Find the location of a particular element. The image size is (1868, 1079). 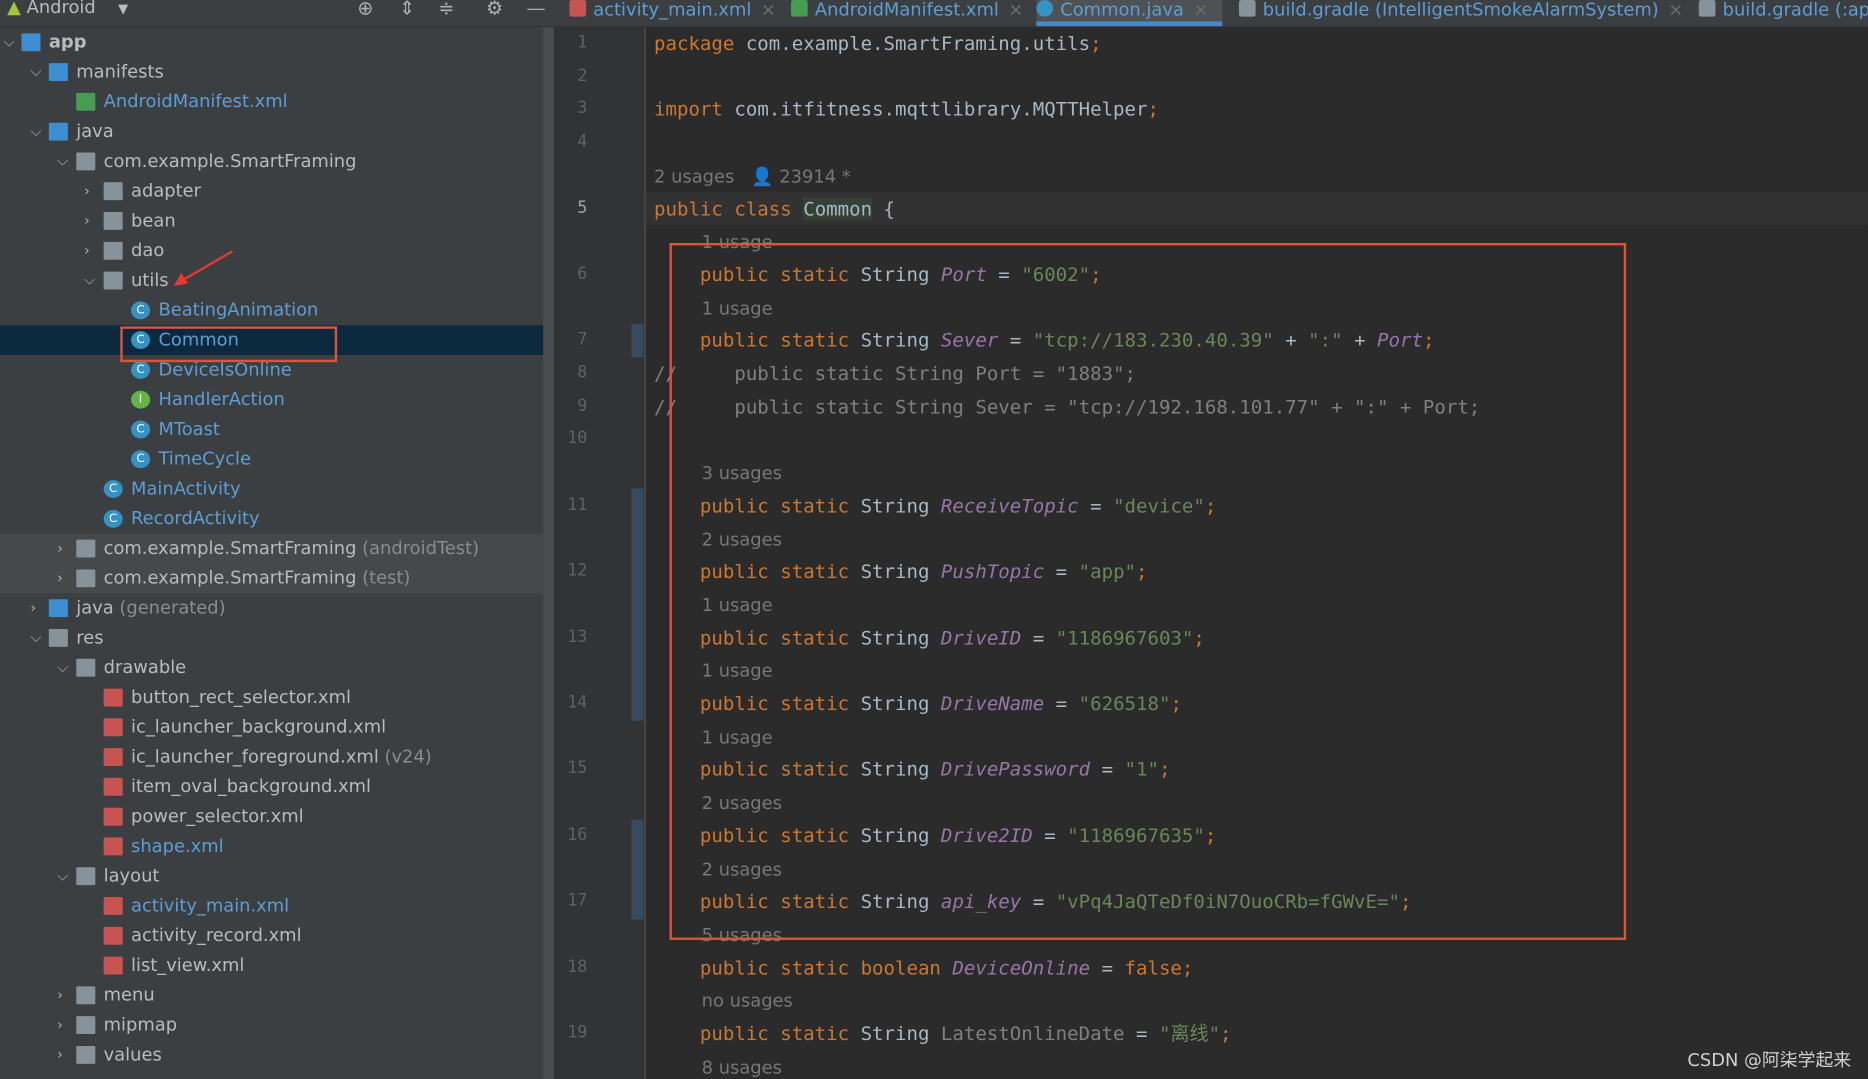

manifest-icon is located at coordinates (86, 101).